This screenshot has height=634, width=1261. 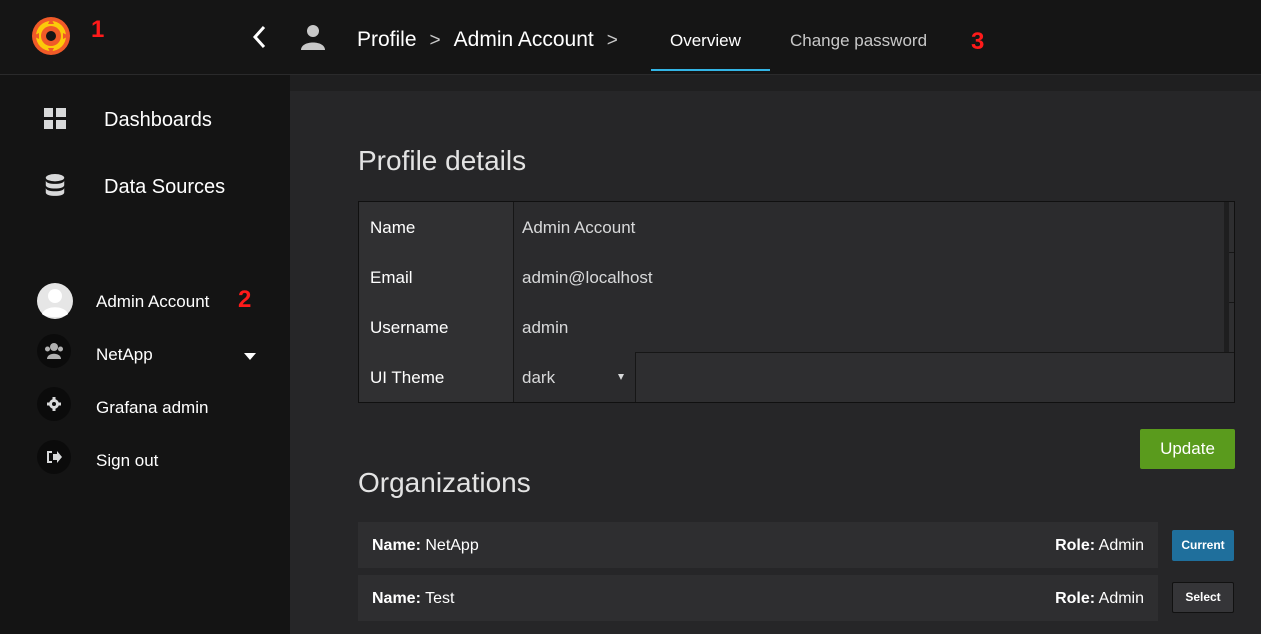 What do you see at coordinates (55, 118) in the screenshot?
I see `grid-icon` at bounding box center [55, 118].